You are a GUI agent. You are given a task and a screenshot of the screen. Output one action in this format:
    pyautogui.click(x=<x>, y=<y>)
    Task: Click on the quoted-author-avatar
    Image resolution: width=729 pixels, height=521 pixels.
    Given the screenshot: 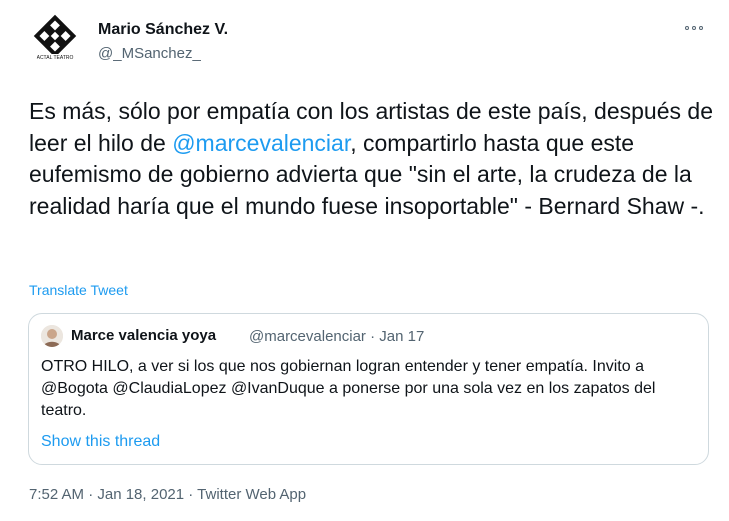 What is the action you would take?
    pyautogui.click(x=52, y=336)
    